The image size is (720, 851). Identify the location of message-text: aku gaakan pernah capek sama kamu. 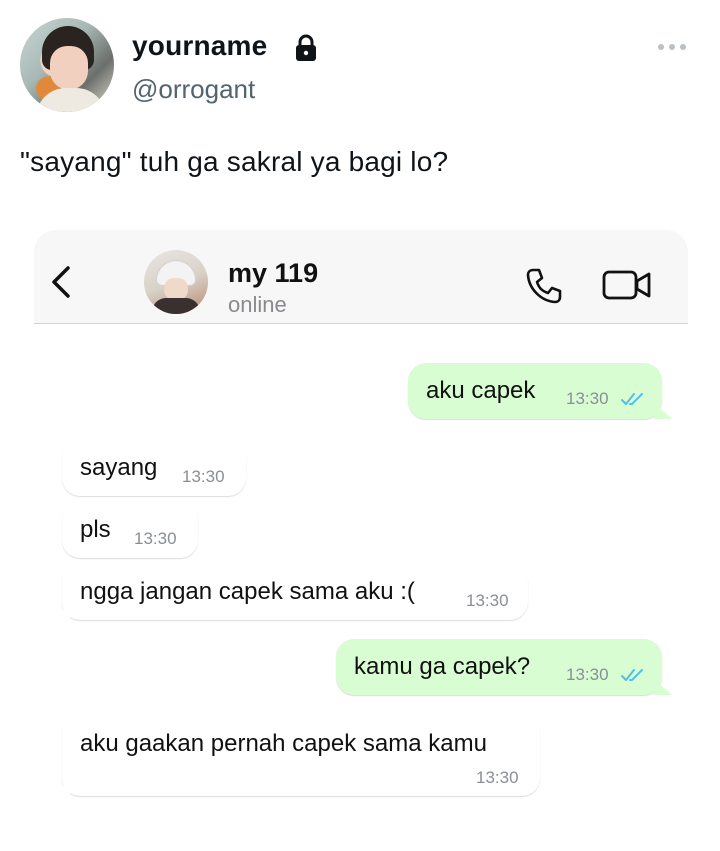
(283, 743).